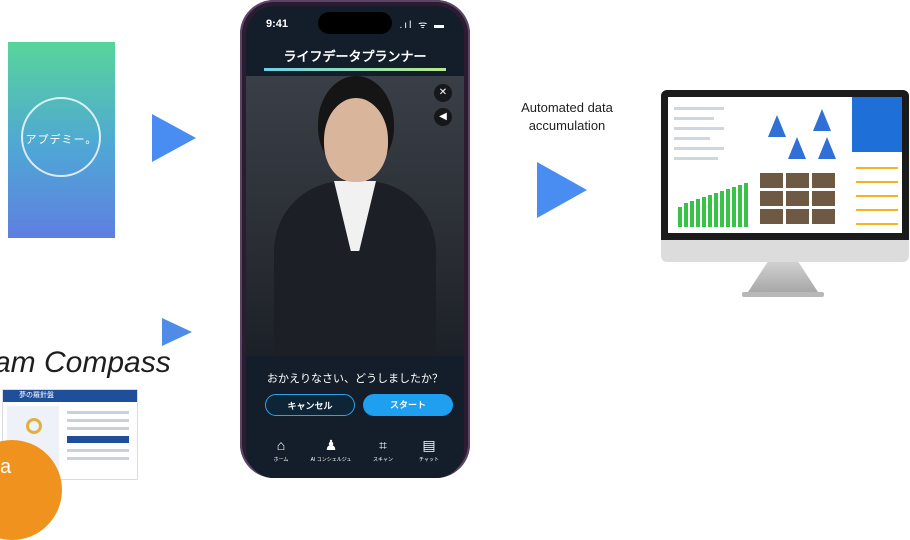 The width and height of the screenshot is (910, 540). I want to click on nav-label: AI コンシェルジュ, so click(331, 460).